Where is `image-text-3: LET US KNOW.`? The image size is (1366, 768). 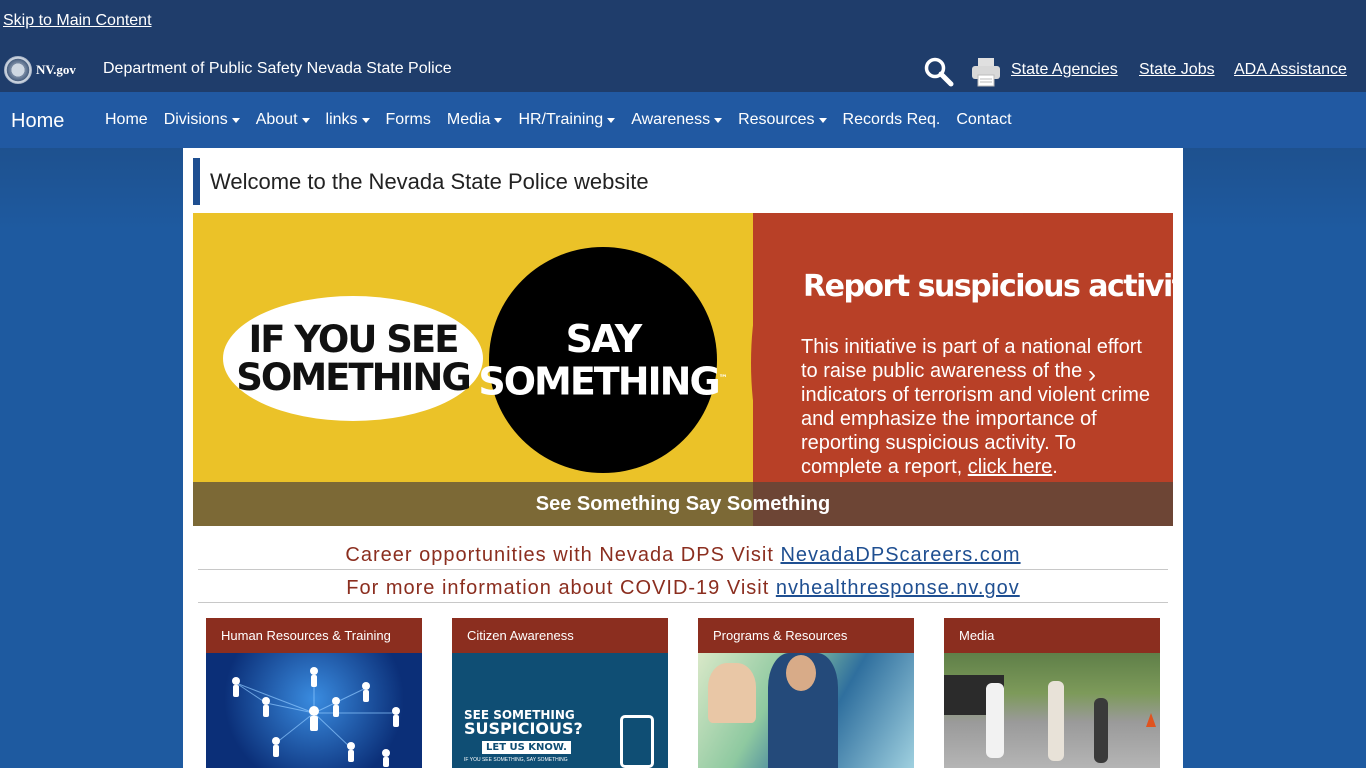 image-text-3: LET US KNOW. is located at coordinates (526, 747).